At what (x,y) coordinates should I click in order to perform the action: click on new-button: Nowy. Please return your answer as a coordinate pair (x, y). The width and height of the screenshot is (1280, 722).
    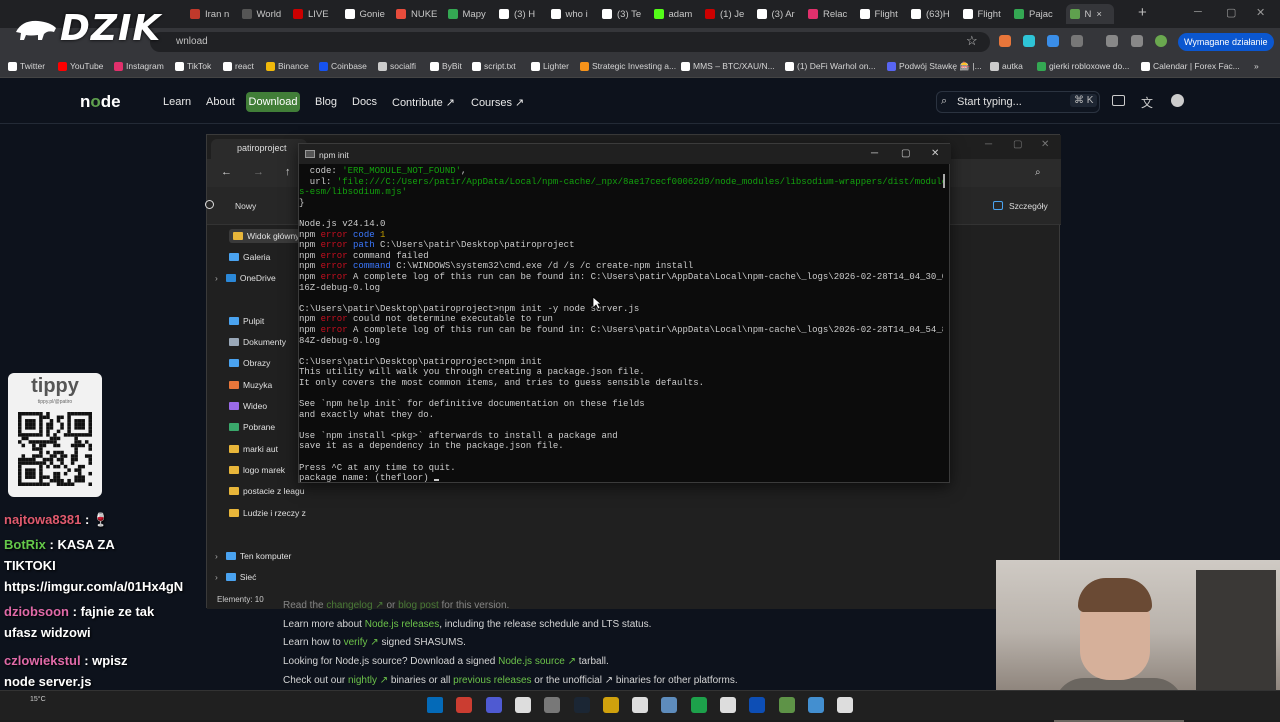
    Looking at the image, I should click on (245, 206).